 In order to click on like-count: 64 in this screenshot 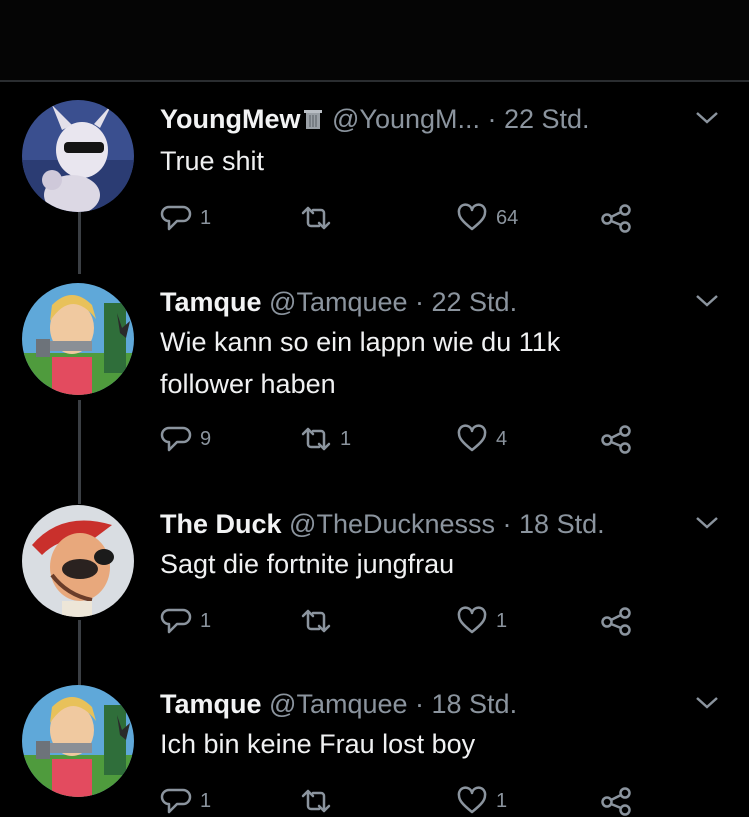, I will do `click(507, 217)`.